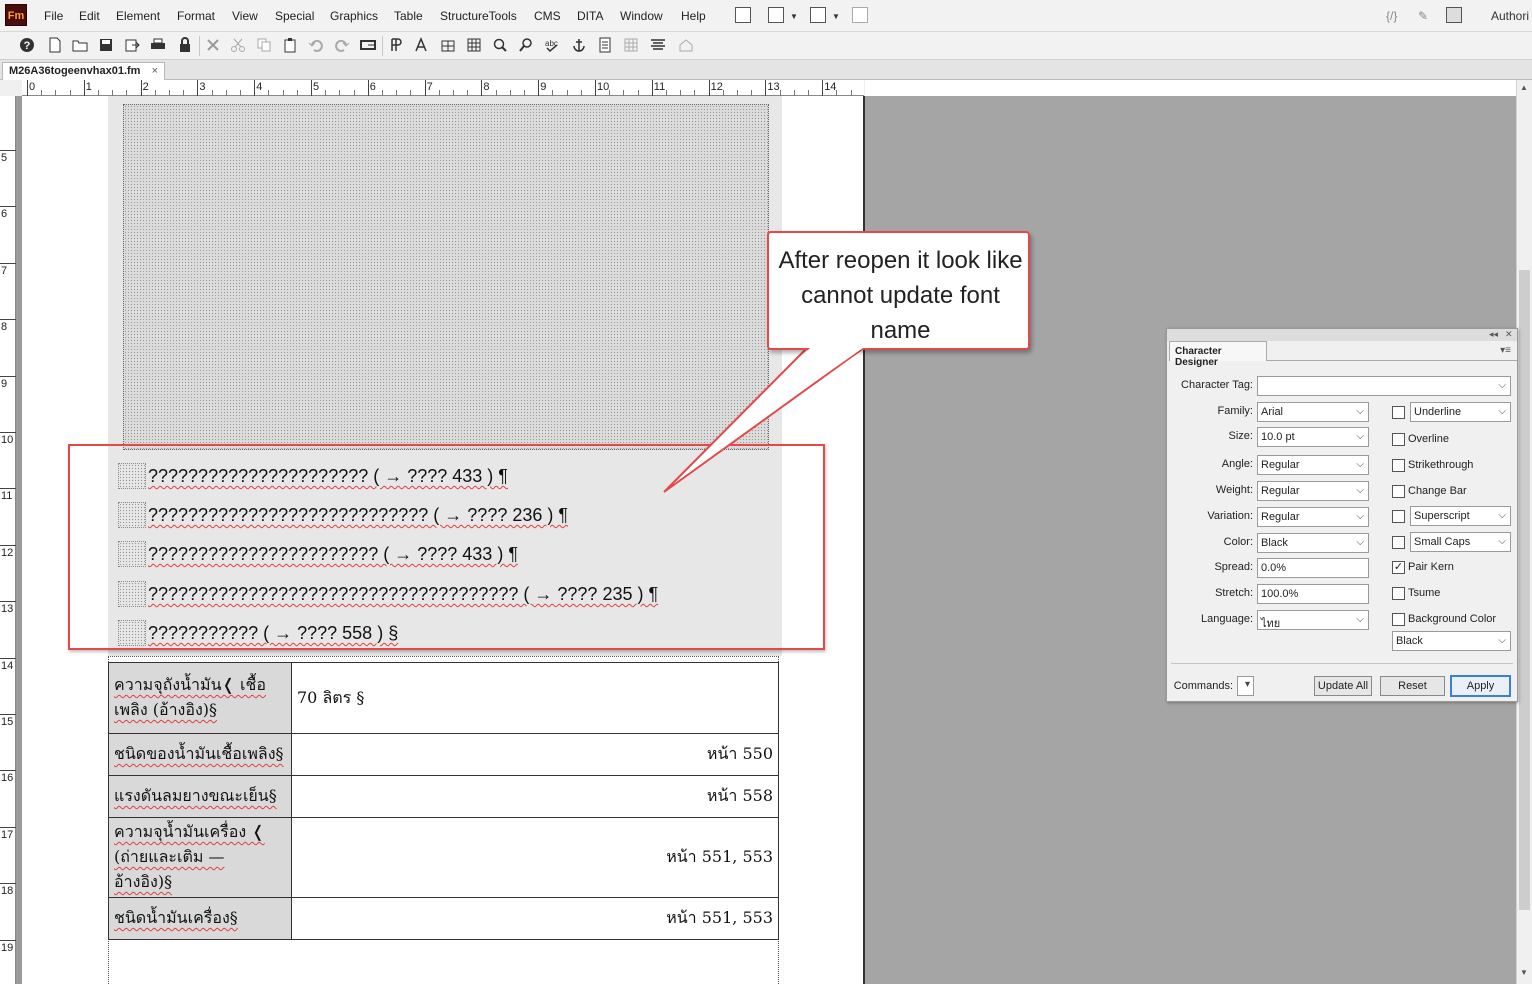 The width and height of the screenshot is (1532, 984). Describe the element at coordinates (83, 71) in the screenshot. I see `document-tab: M26A36togeenvhax01.fm ×` at that location.